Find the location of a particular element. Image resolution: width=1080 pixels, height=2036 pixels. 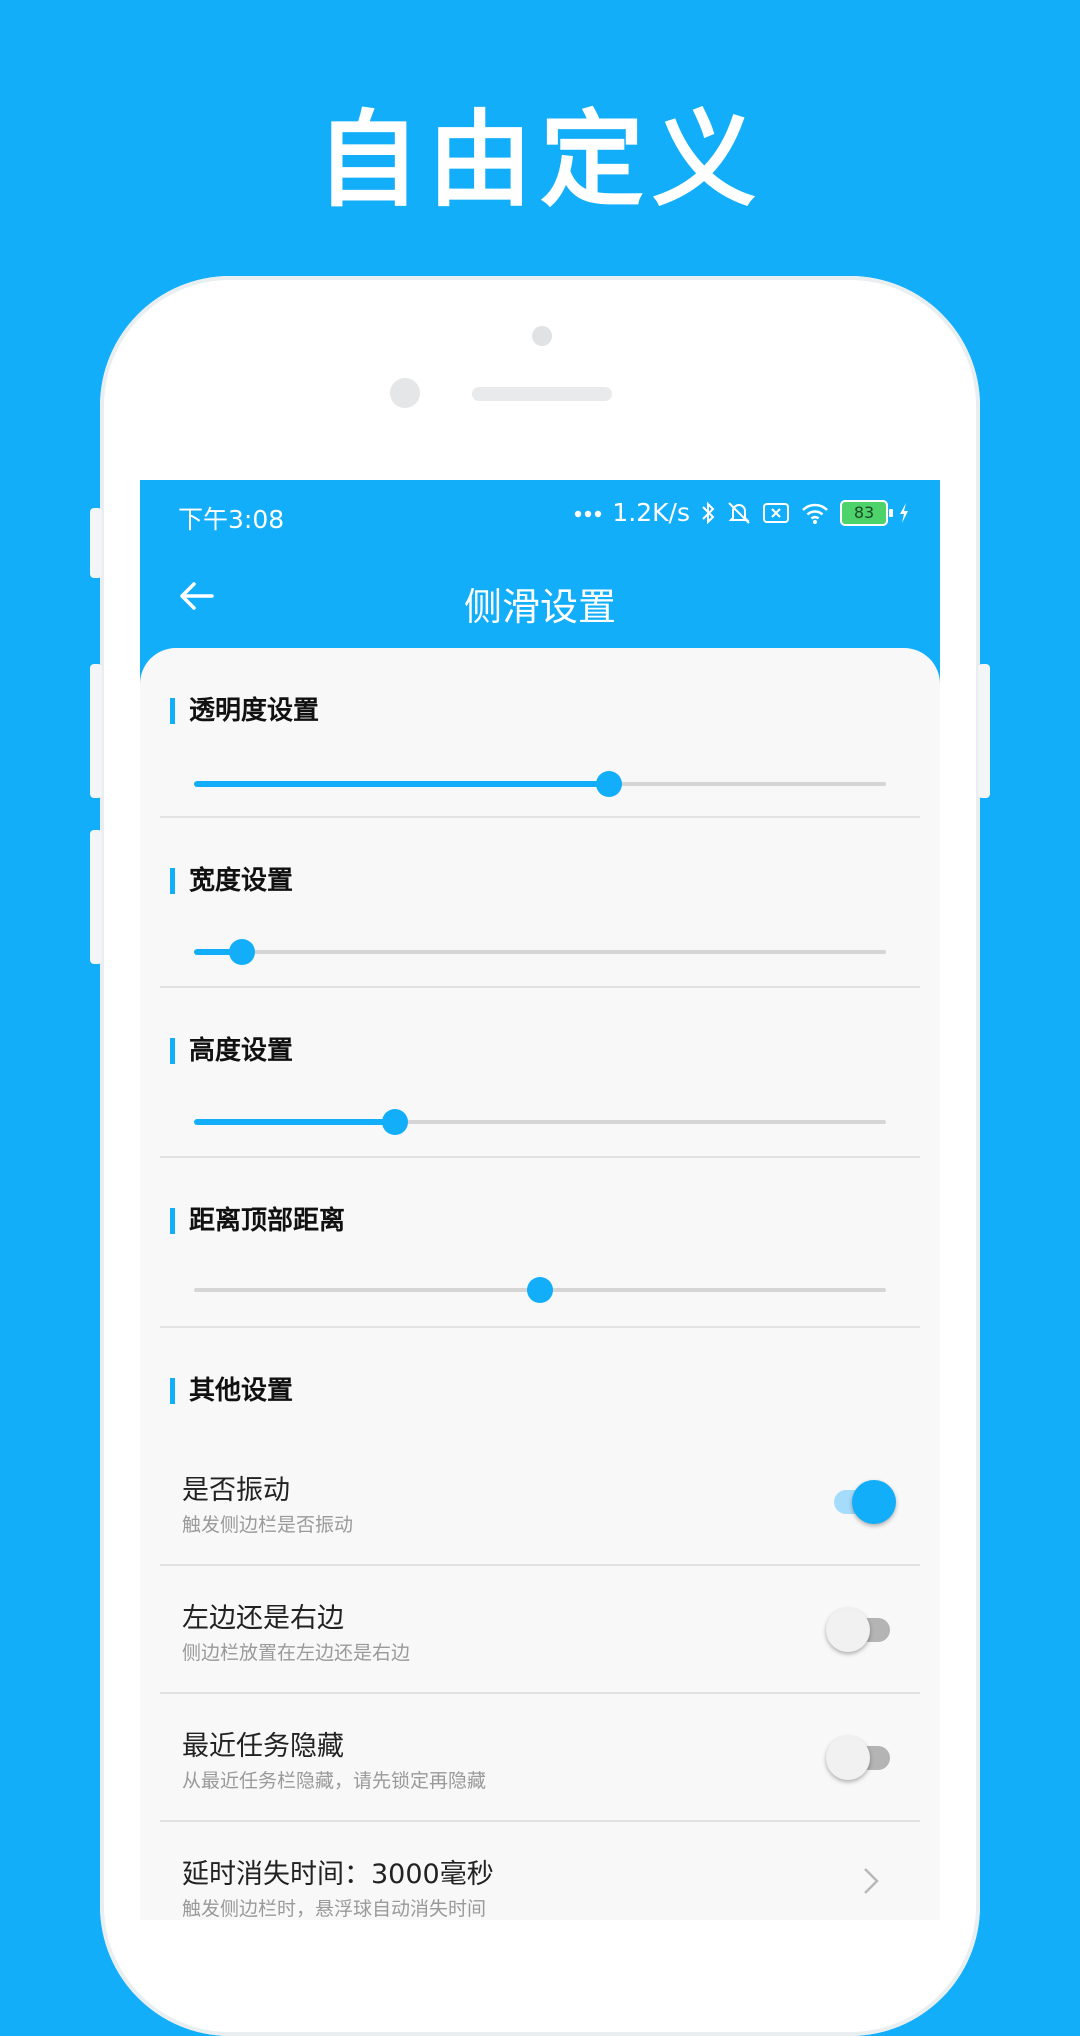

section-title: 透明度设置 is located at coordinates (244, 711).